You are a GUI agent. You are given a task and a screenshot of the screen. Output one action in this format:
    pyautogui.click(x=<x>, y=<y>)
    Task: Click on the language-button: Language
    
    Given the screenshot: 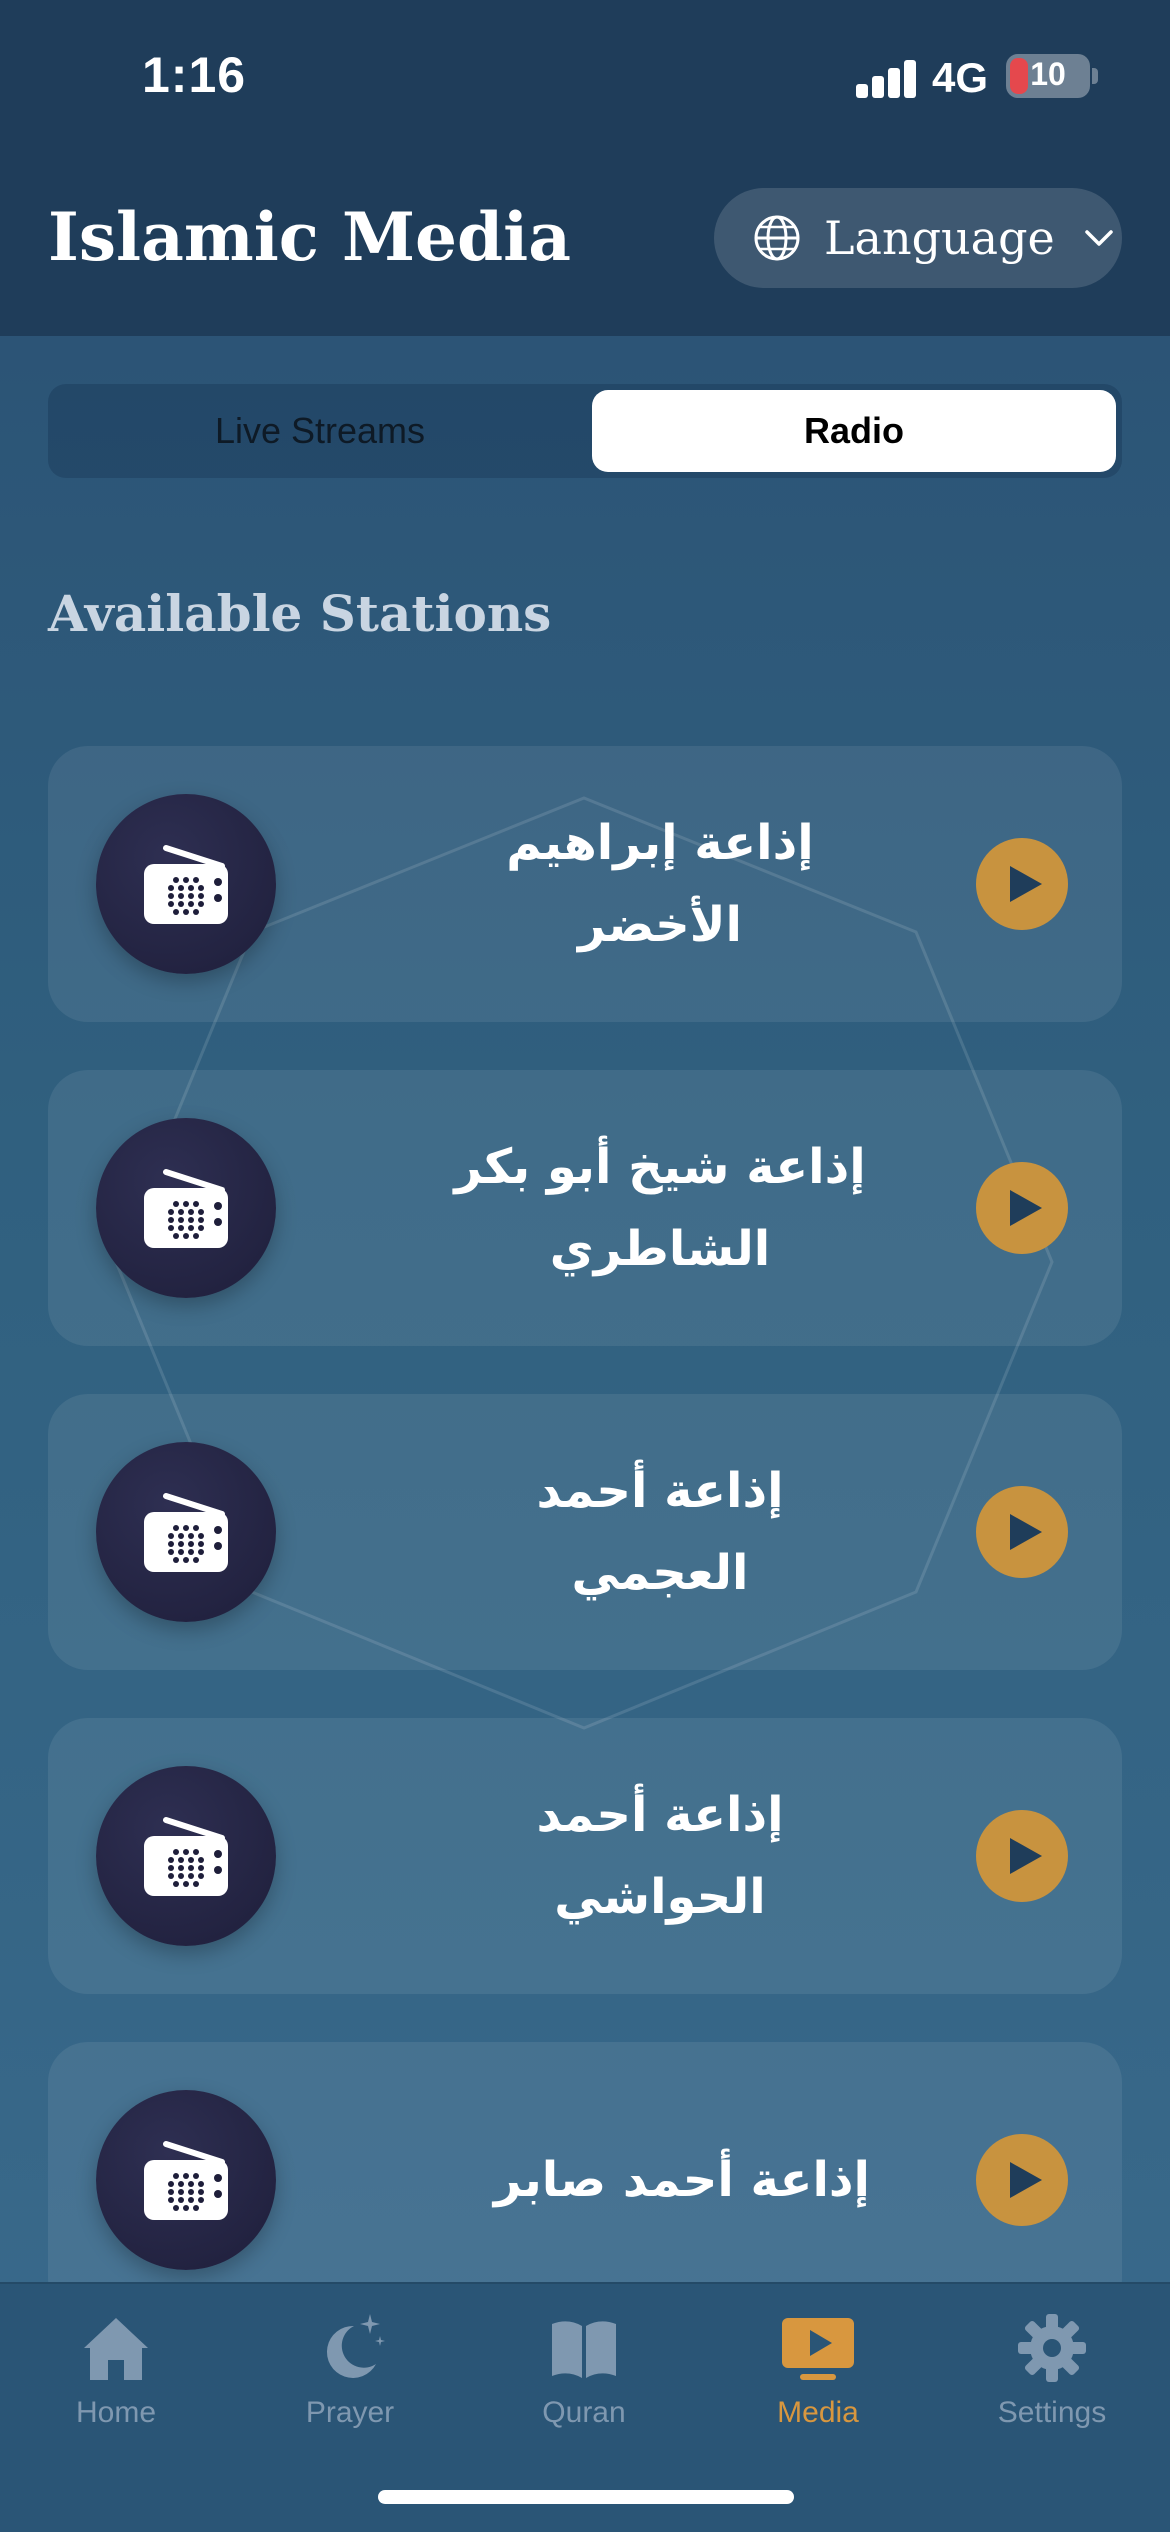 What is the action you would take?
    pyautogui.click(x=918, y=238)
    